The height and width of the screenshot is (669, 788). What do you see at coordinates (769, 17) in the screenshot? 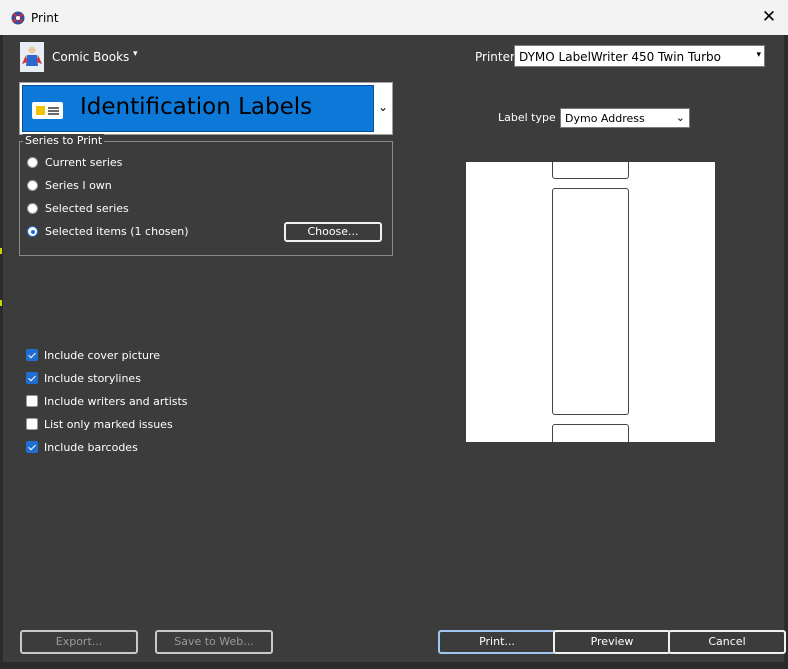
I see `close-icon: ✕` at bounding box center [769, 17].